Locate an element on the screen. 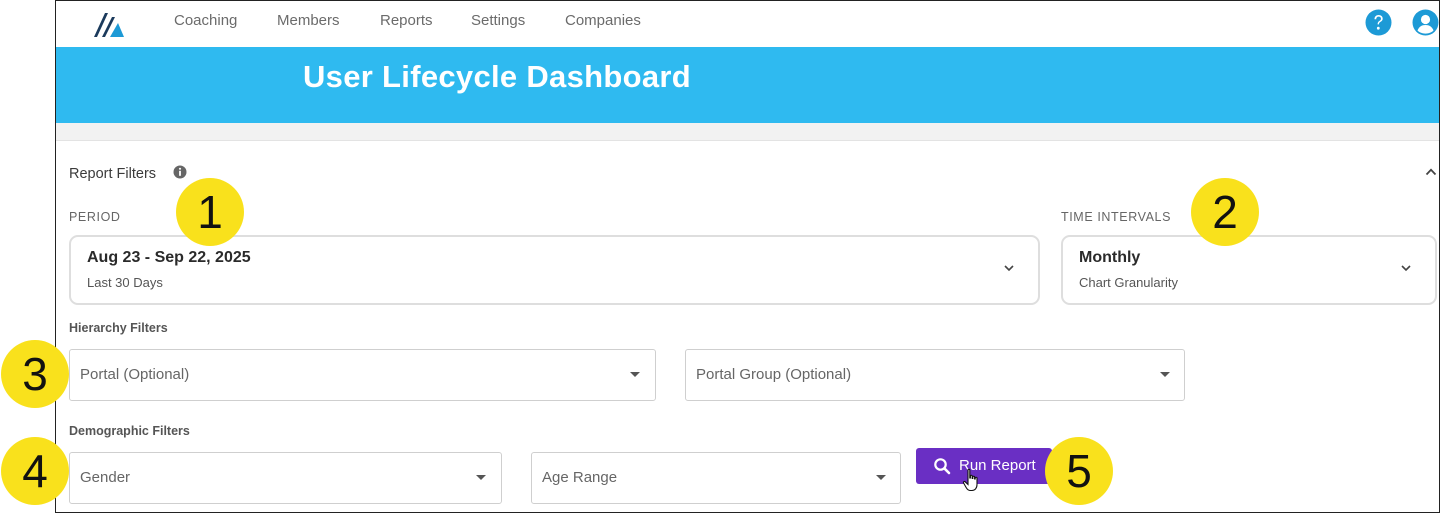  page-title: User Lifecycle Dashboard is located at coordinates (497, 76).